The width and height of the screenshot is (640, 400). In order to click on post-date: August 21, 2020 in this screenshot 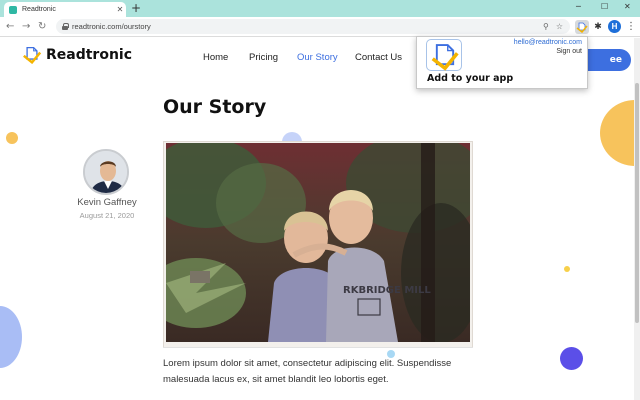, I will do `click(107, 215)`.